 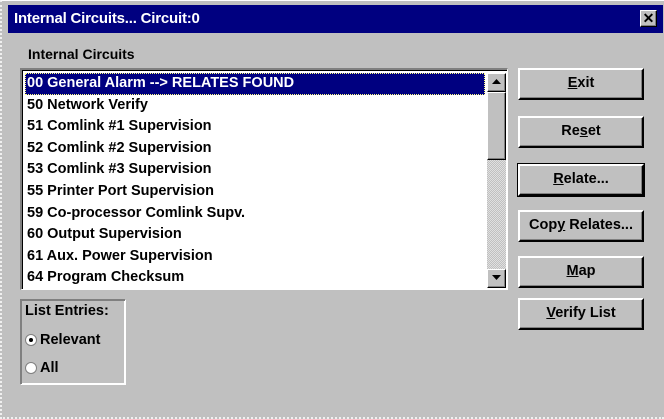 What do you see at coordinates (558, 179) in the screenshot?
I see `relate-accelerator: R` at bounding box center [558, 179].